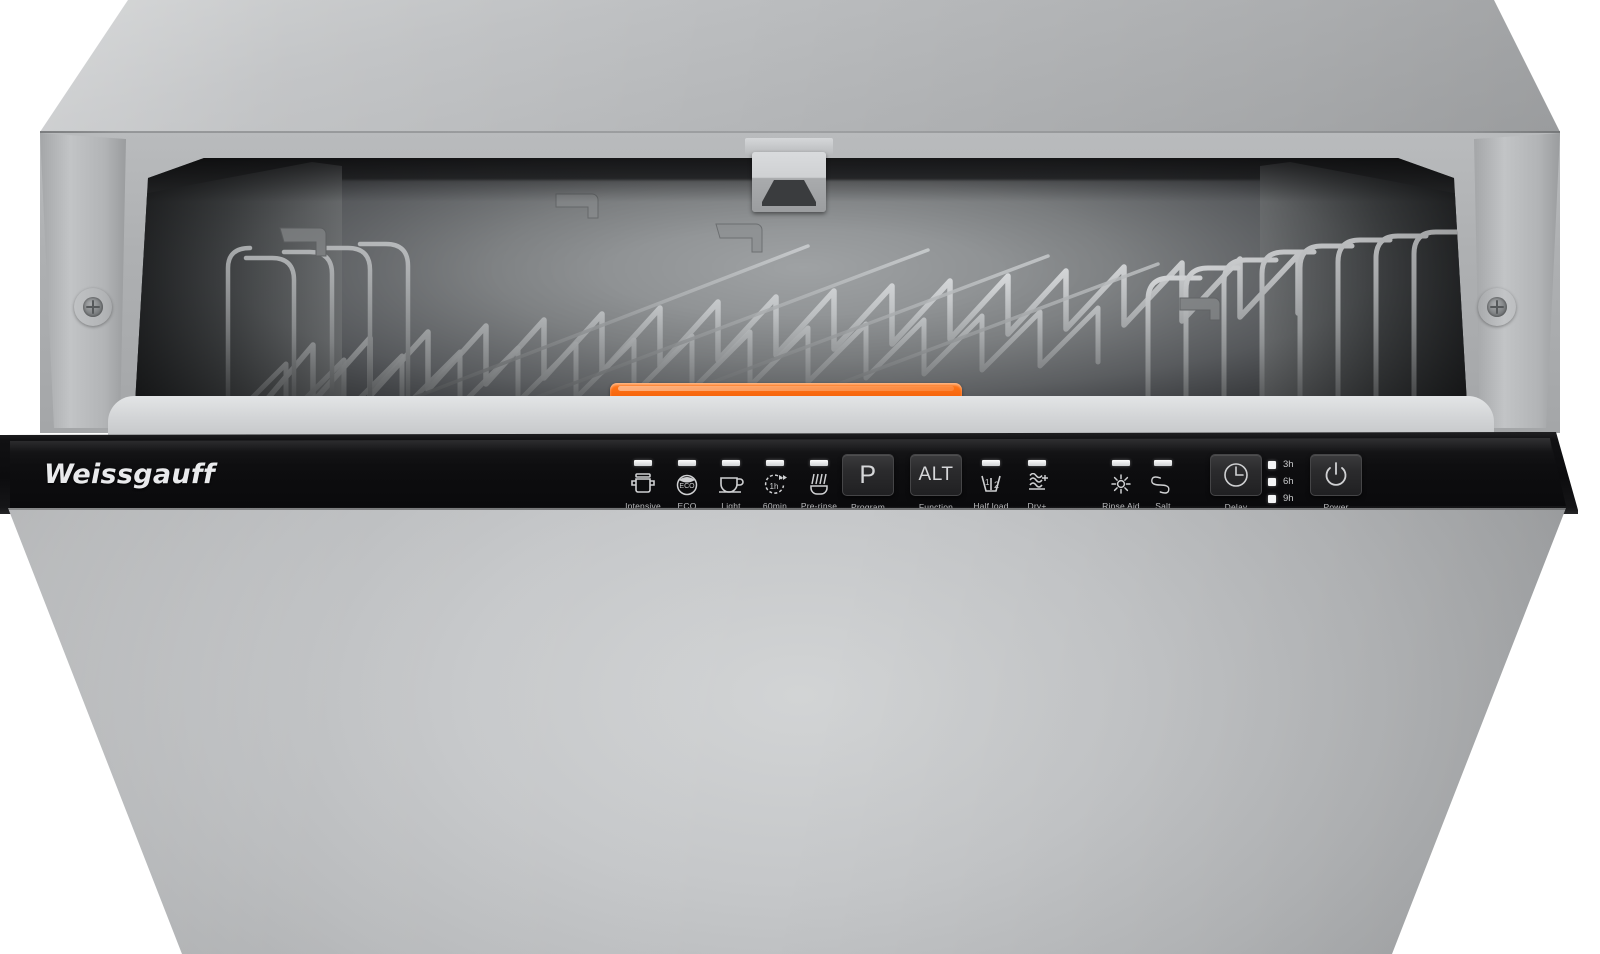  I want to click on clock-icon, so click(1236, 475).